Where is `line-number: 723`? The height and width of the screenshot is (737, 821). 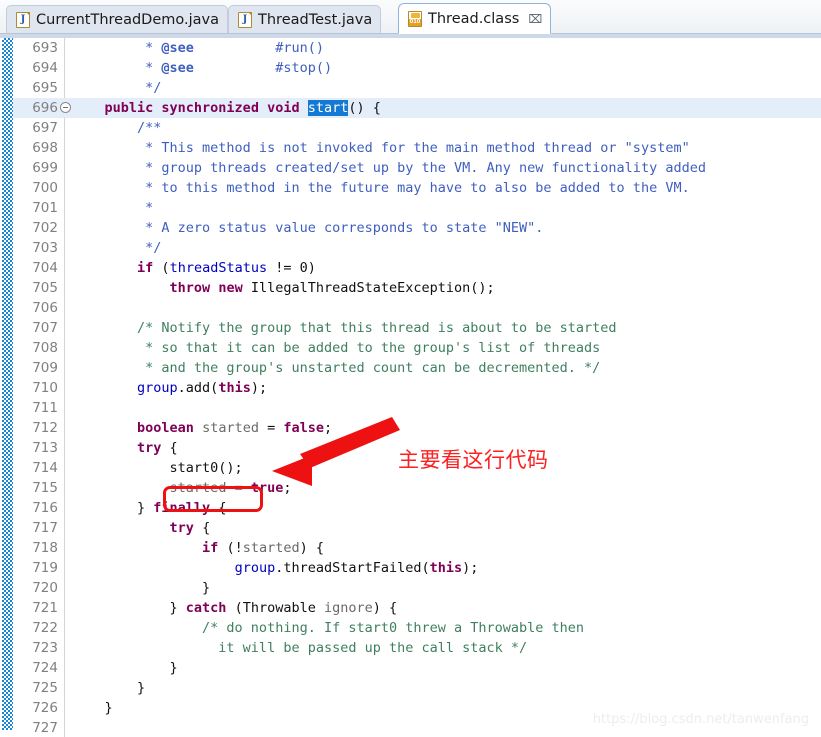
line-number: 723 is located at coordinates (45, 648).